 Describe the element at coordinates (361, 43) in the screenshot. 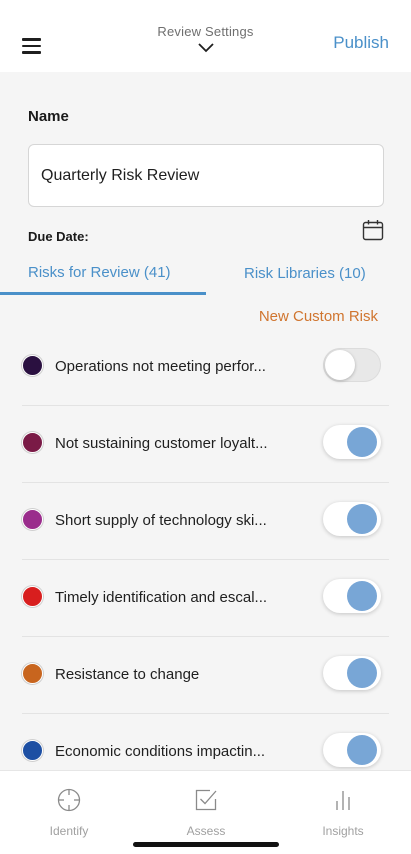

I see `publish-button: Publish` at that location.